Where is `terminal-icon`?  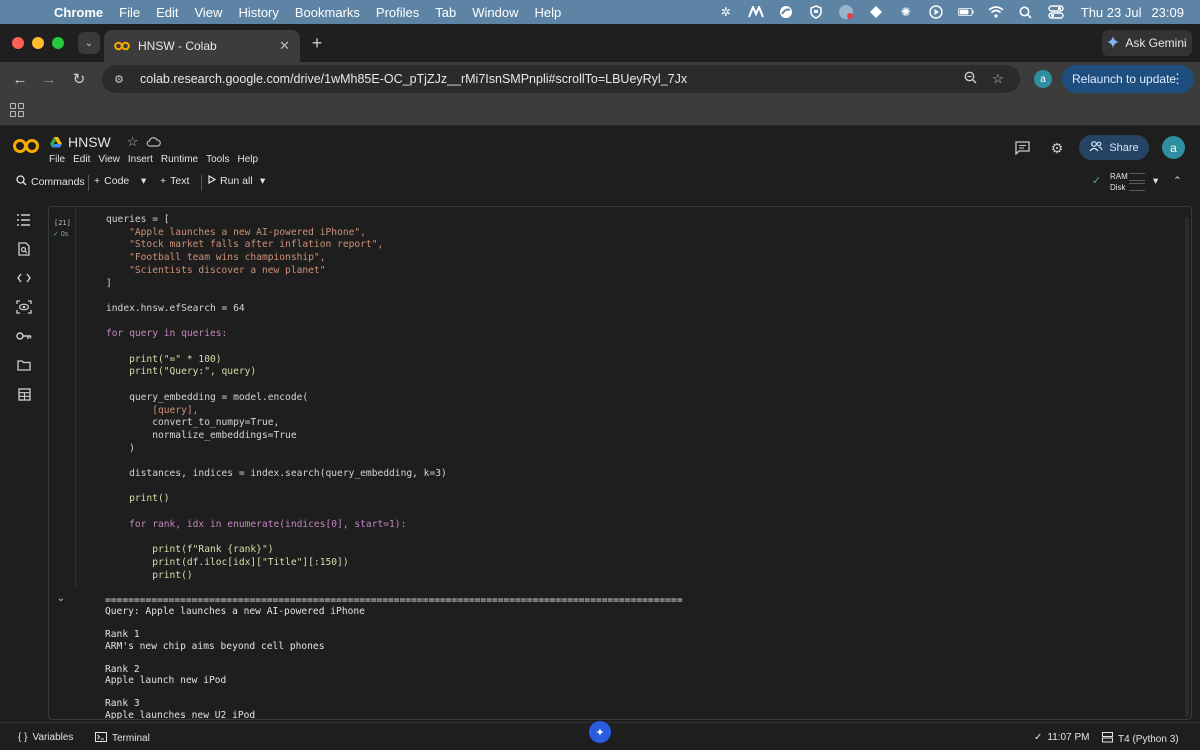
terminal-icon is located at coordinates (101, 738).